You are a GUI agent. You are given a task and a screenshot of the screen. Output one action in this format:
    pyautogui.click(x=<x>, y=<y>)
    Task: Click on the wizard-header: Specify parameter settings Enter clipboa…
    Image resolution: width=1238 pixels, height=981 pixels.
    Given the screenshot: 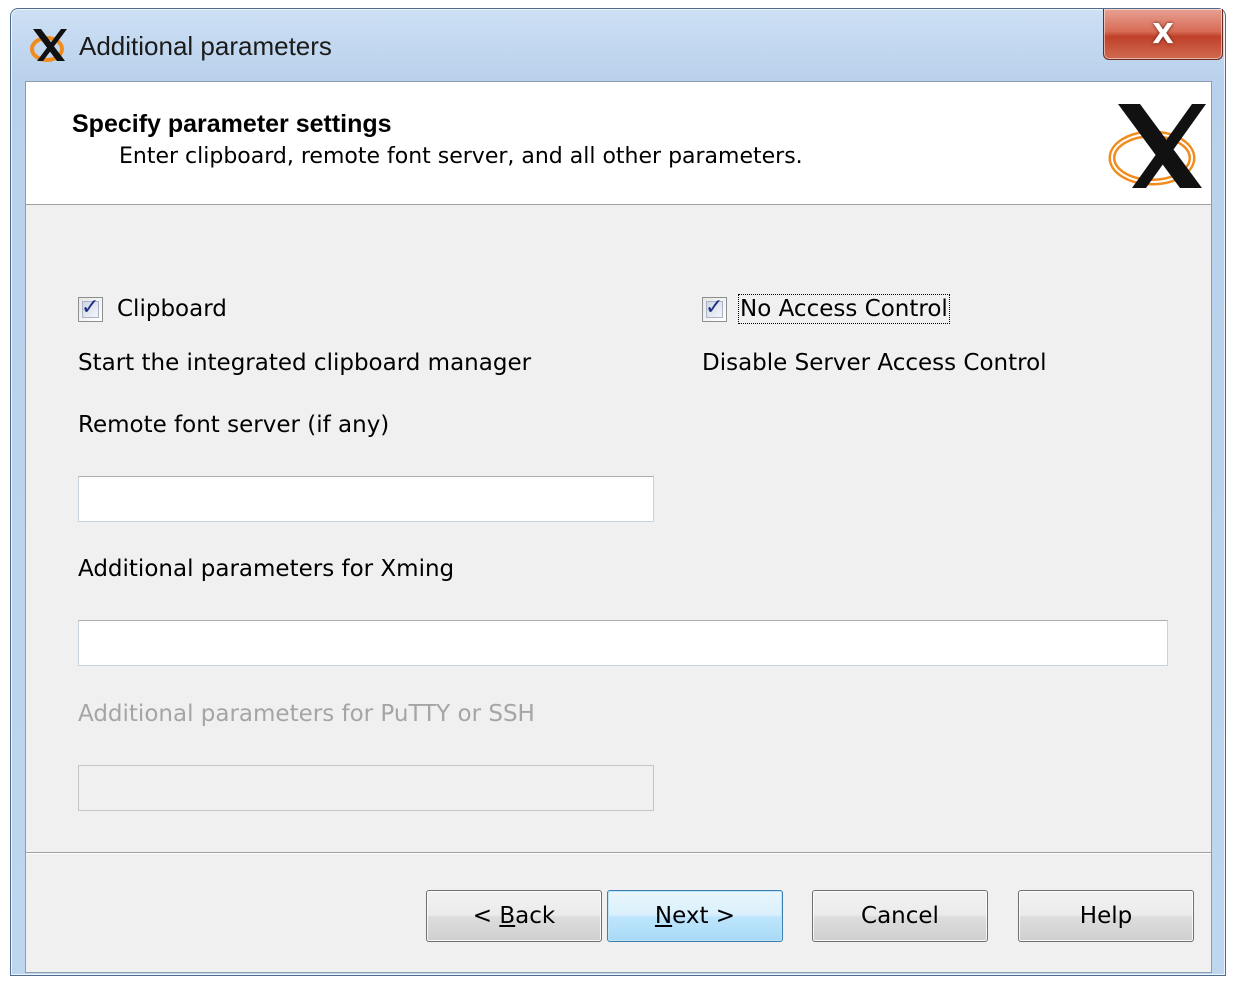 What is the action you would take?
    pyautogui.click(x=618, y=143)
    